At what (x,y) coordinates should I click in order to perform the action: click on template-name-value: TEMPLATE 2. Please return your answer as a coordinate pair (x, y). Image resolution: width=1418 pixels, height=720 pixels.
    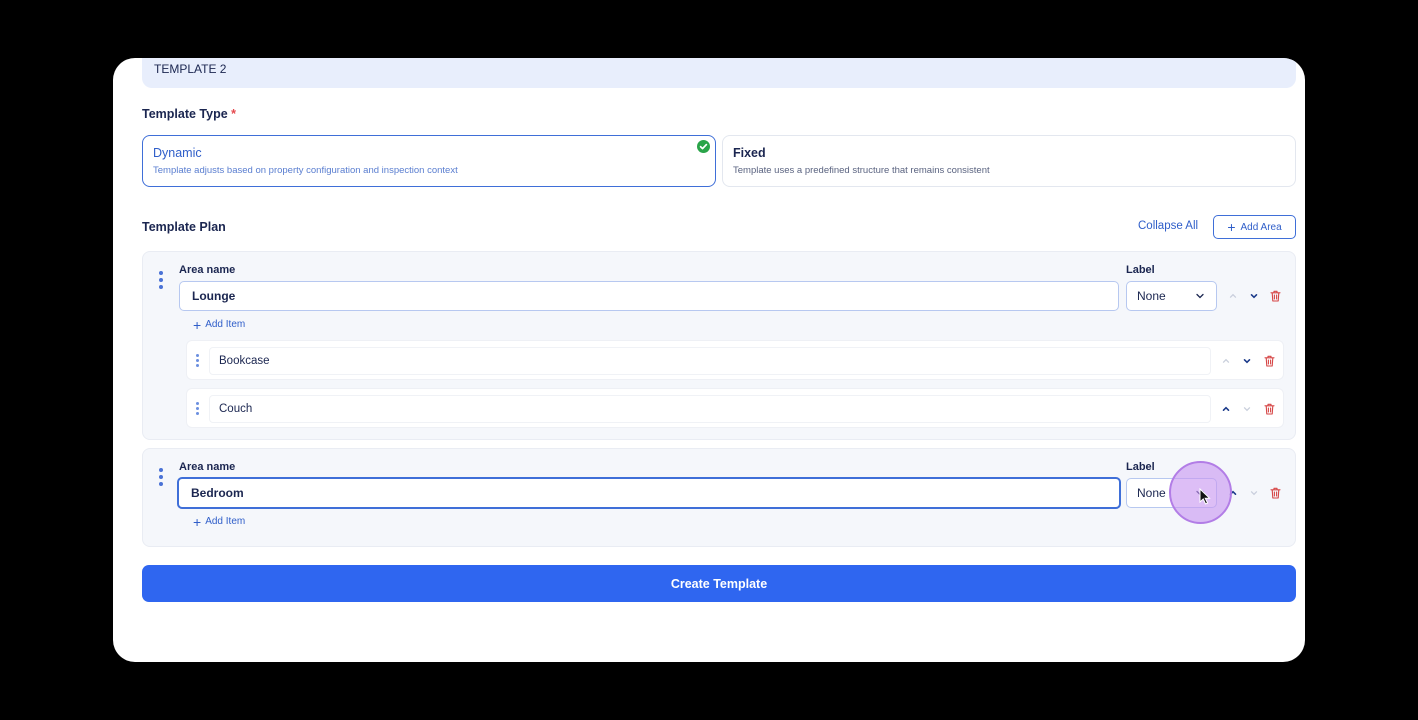
    Looking at the image, I should click on (190, 69).